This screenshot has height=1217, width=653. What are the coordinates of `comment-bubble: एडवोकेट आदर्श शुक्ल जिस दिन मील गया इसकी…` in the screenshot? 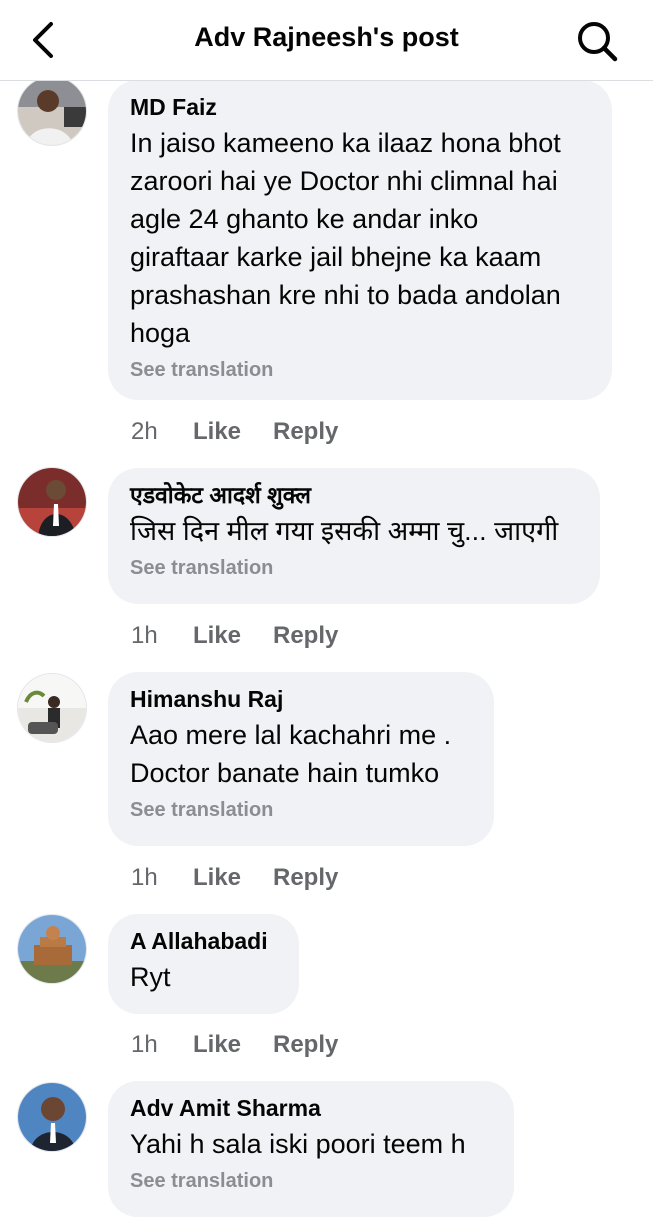 It's located at (354, 536).